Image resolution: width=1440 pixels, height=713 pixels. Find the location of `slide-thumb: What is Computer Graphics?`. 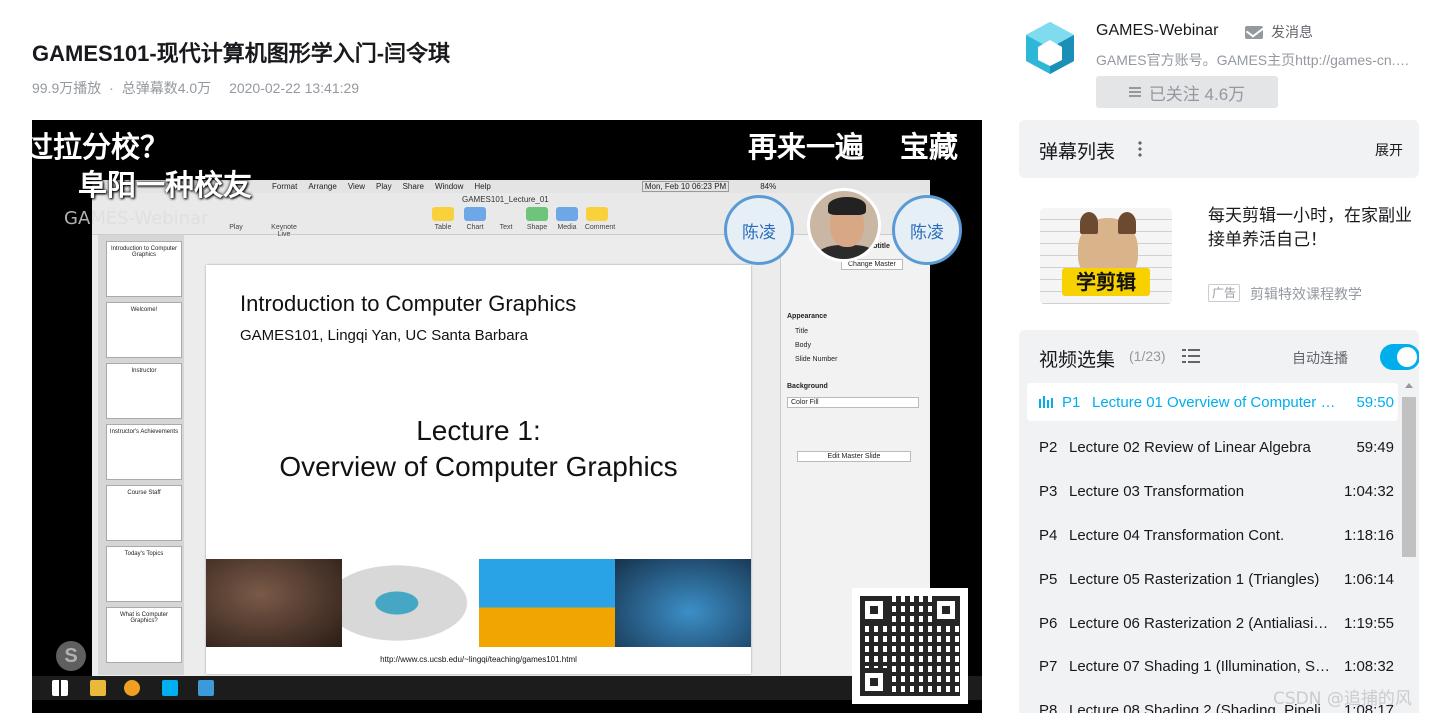

slide-thumb: What is Computer Graphics? is located at coordinates (144, 635).